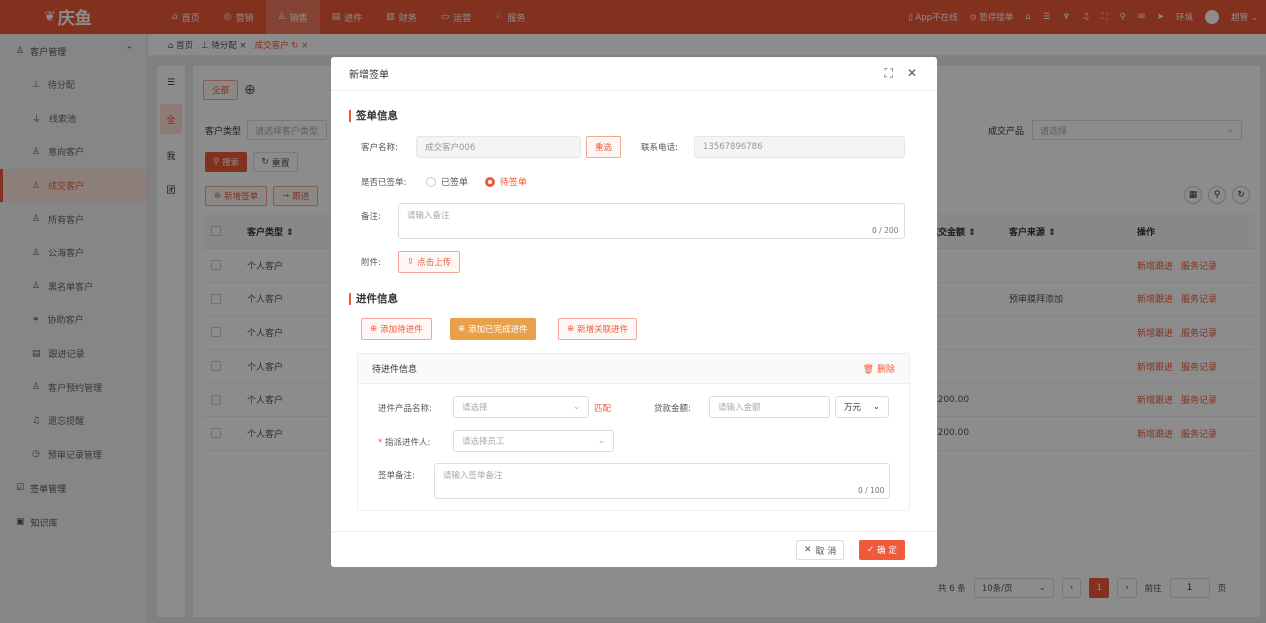 This screenshot has height=623, width=1266. Describe the element at coordinates (769, 407) in the screenshot. I see `loan-amount-input: 请输入金额` at that location.